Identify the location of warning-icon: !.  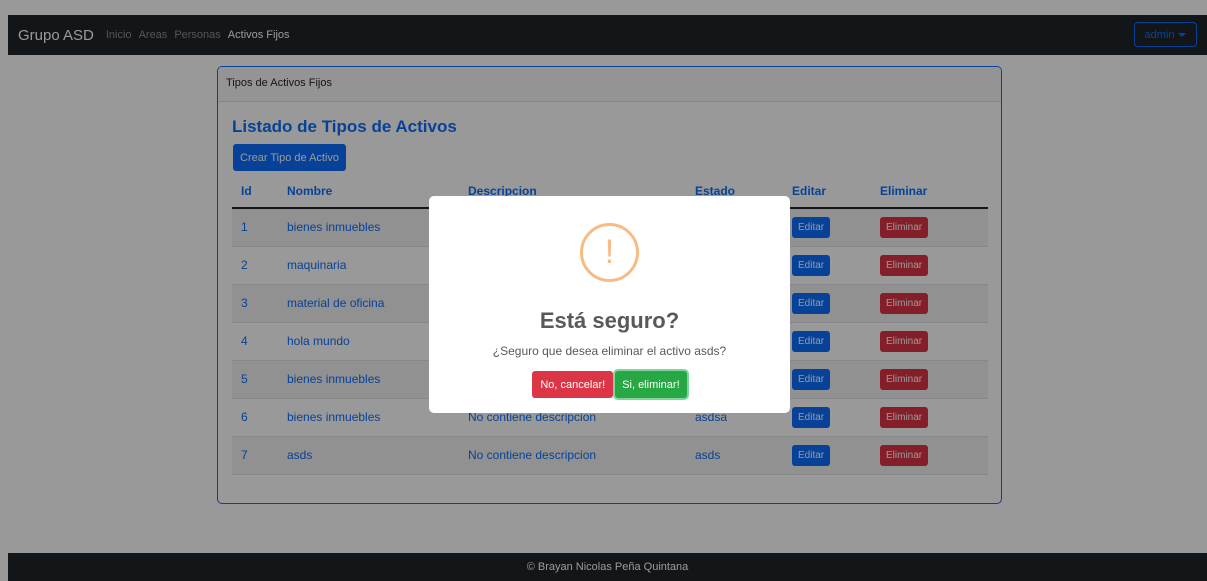
(609, 252).